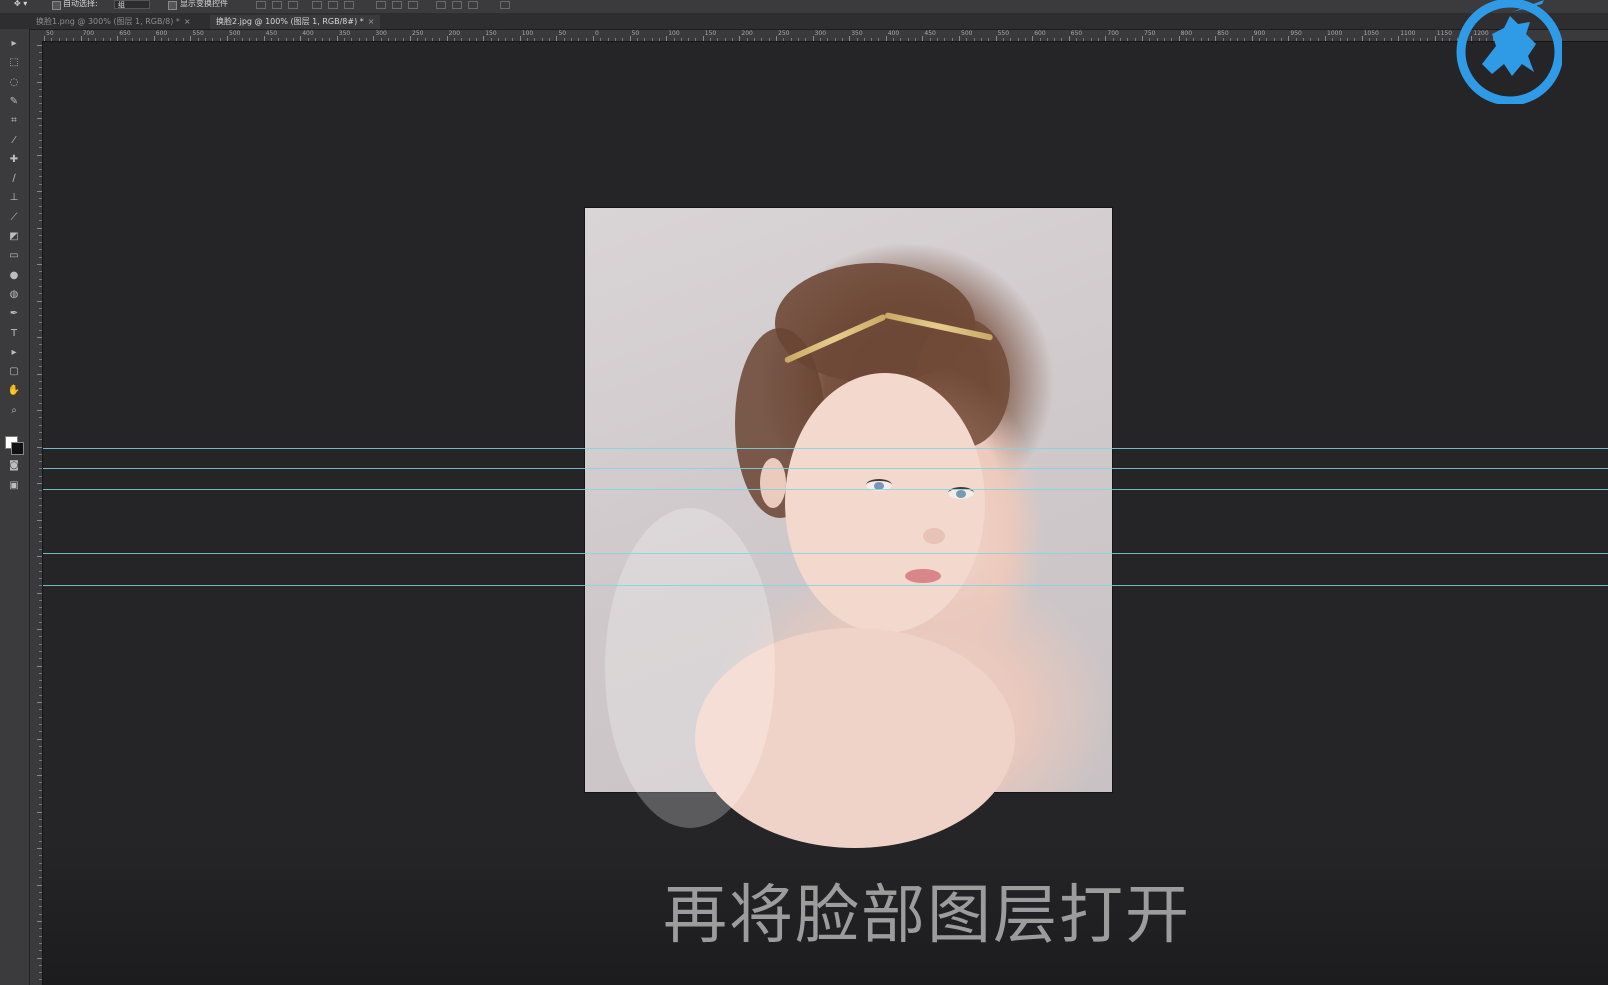 This screenshot has width=1608, height=985. I want to click on move-tool-preset-icon: ✥ ▾, so click(20, 5).